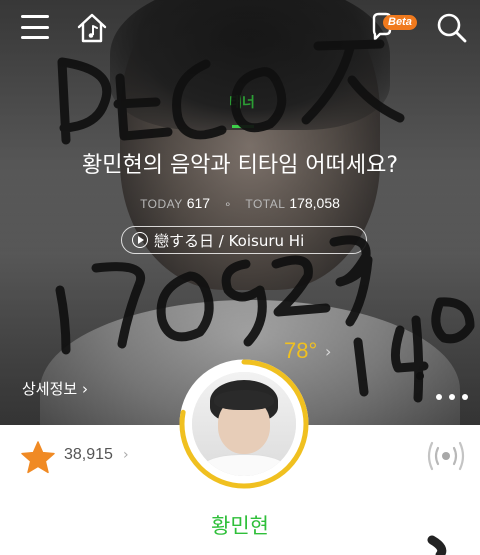 The image size is (480, 555). What do you see at coordinates (88, 455) in the screenshot?
I see `like-count: 38,915` at bounding box center [88, 455].